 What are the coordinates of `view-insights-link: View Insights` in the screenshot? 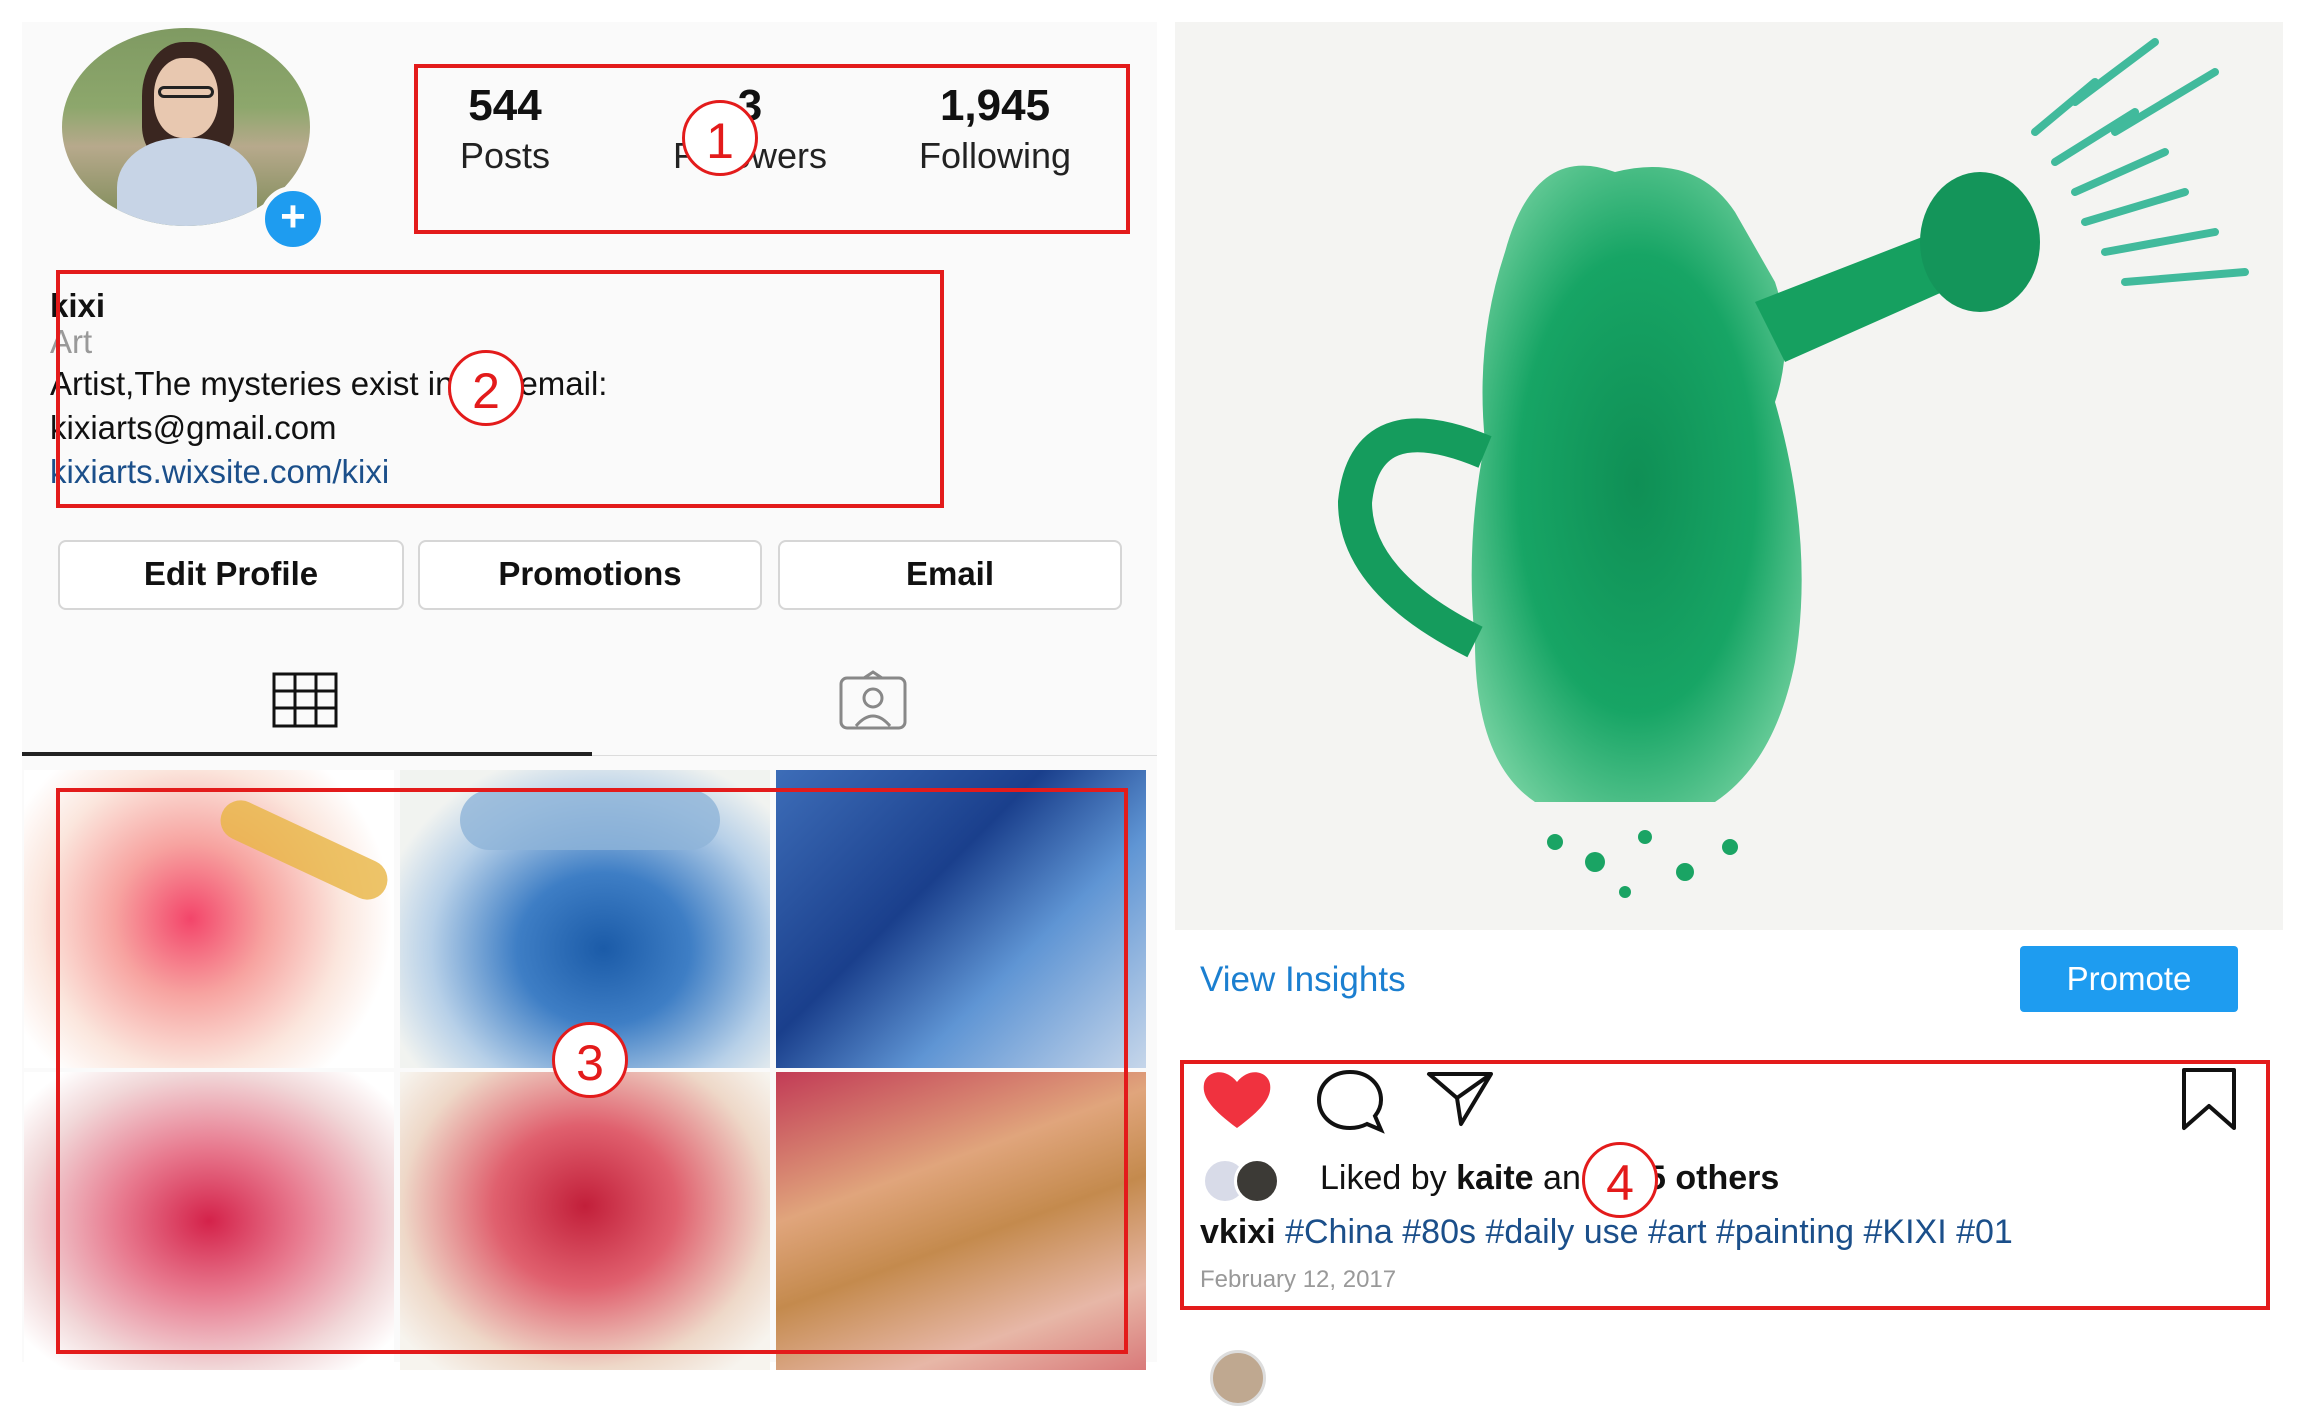 It's located at (1303, 980).